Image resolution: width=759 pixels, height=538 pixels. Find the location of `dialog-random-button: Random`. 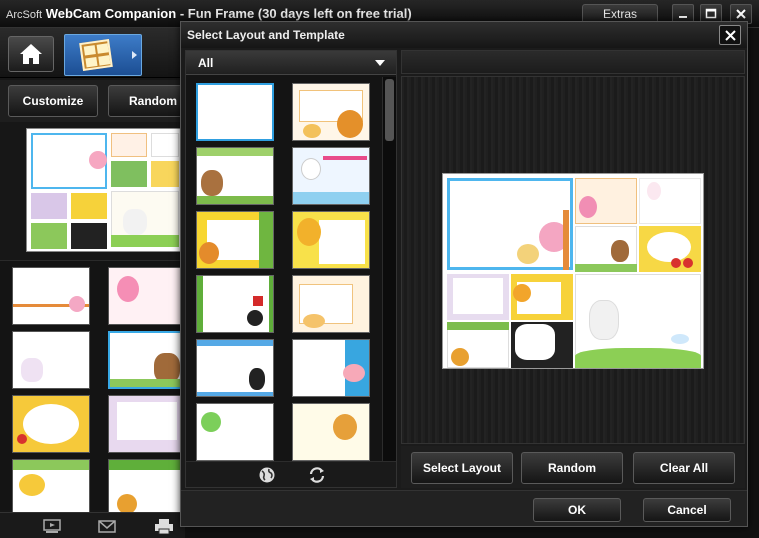

dialog-random-button: Random is located at coordinates (572, 468).